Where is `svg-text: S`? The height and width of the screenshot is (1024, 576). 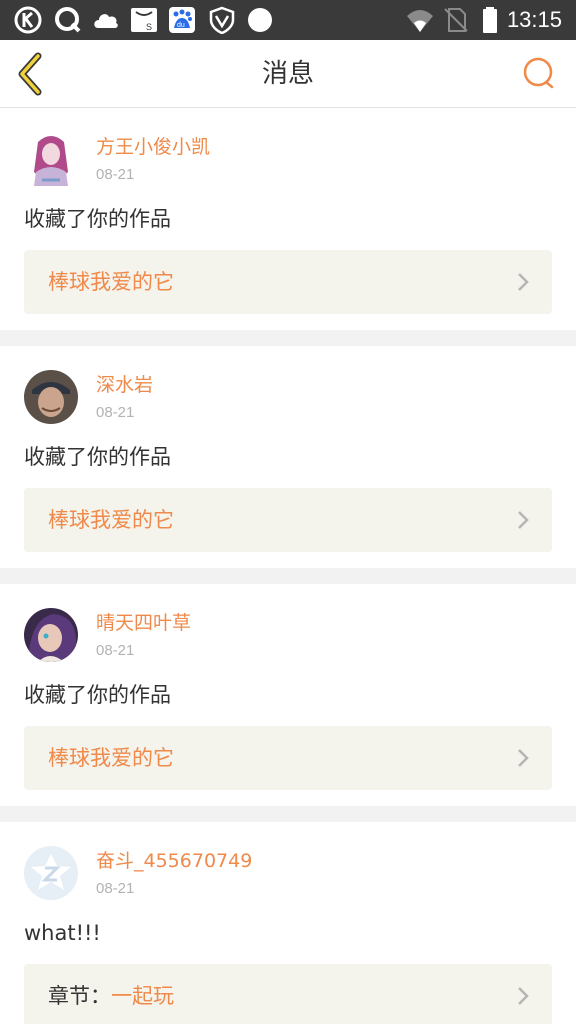 svg-text: S is located at coordinates (149, 27).